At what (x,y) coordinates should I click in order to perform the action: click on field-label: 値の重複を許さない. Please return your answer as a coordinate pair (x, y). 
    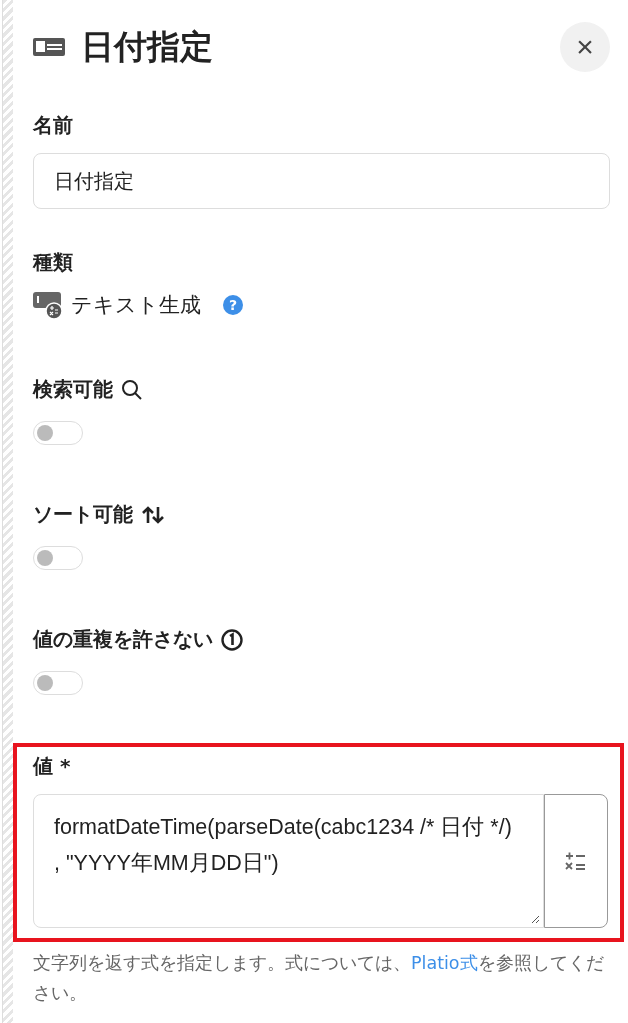
    Looking at the image, I should click on (123, 639).